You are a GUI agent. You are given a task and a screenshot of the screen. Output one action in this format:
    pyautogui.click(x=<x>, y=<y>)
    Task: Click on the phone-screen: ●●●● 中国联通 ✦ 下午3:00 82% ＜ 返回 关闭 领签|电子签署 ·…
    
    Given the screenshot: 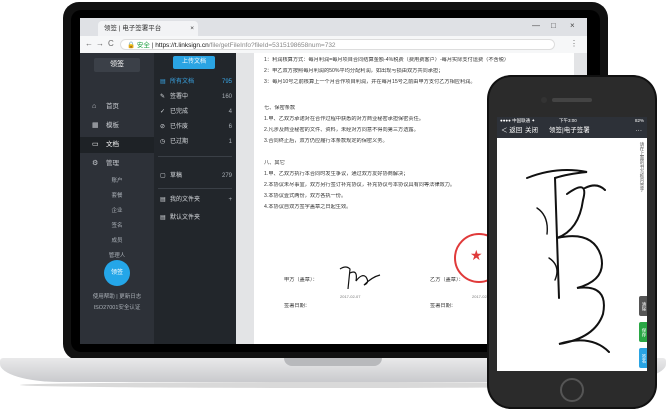 What is the action you would take?
    pyautogui.click(x=572, y=244)
    